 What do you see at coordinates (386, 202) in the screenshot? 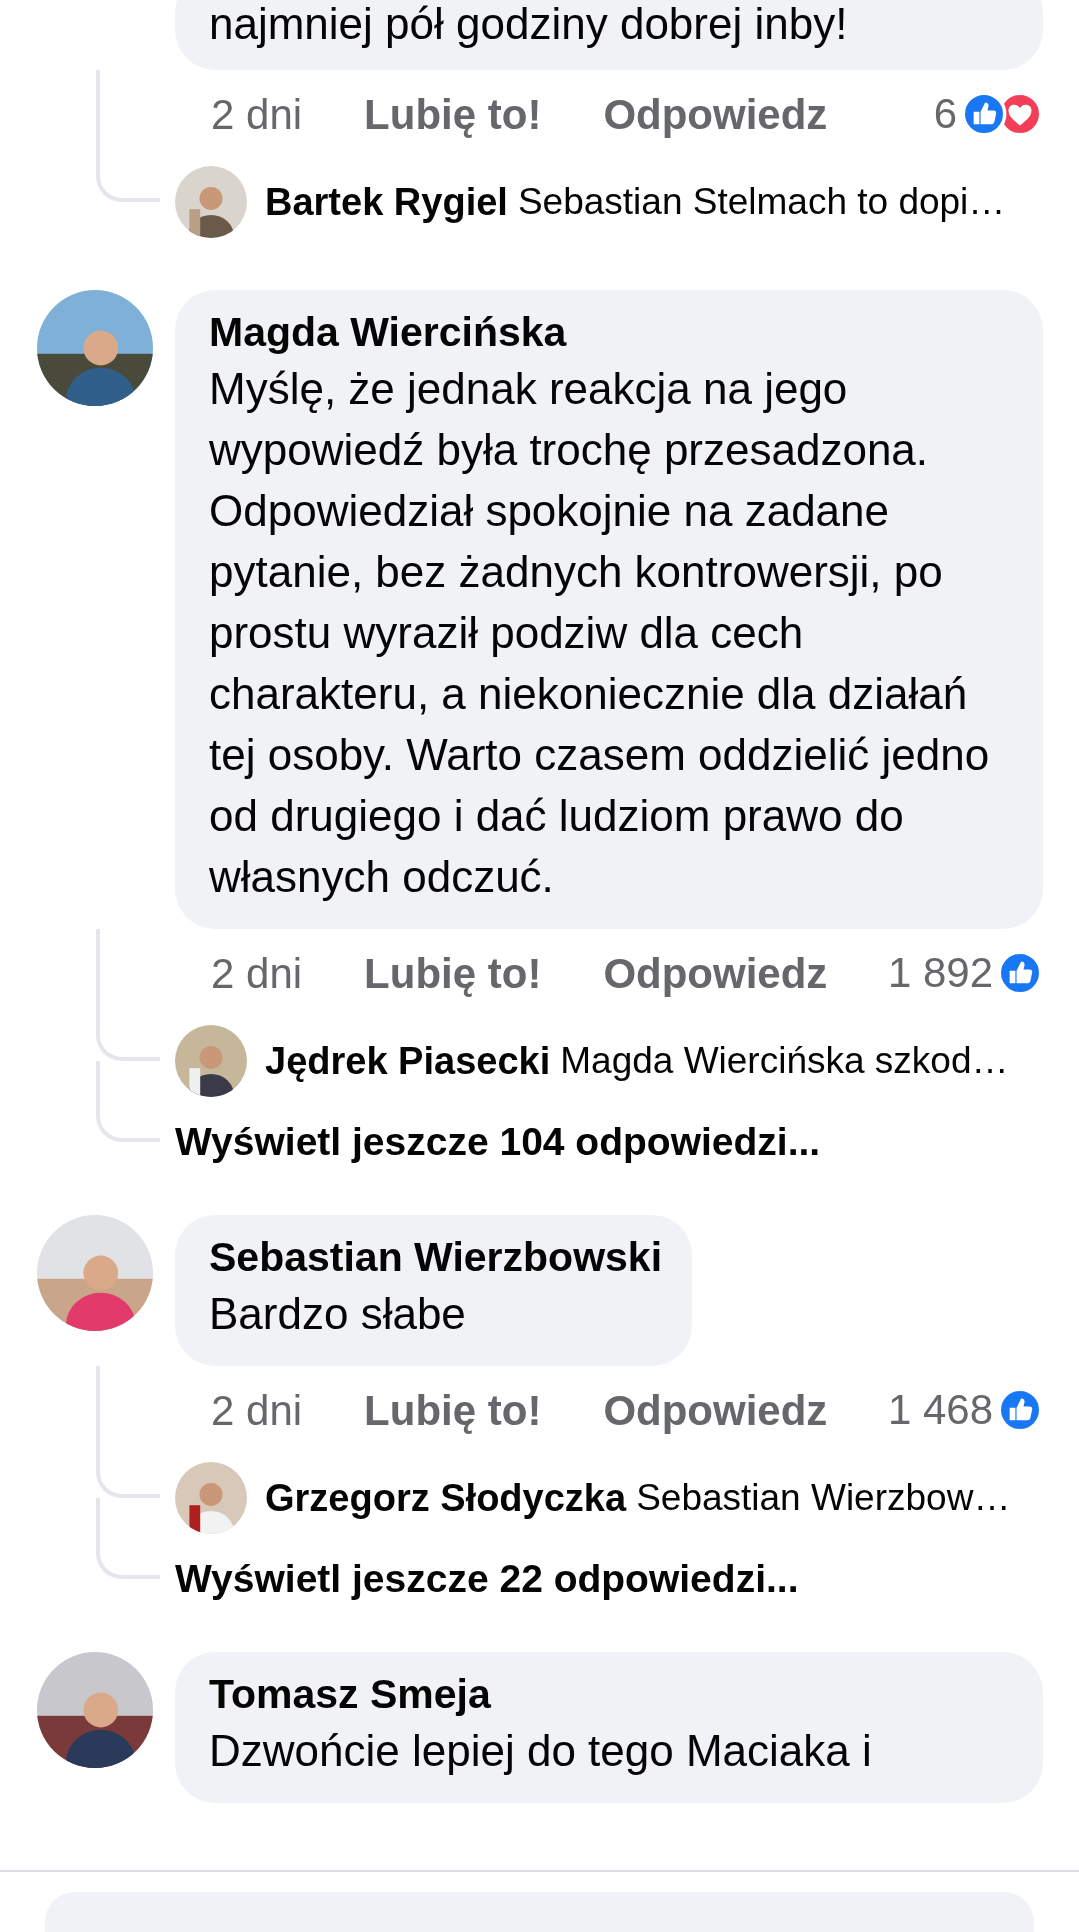
I see `reply-author: Bartek Rygiel` at bounding box center [386, 202].